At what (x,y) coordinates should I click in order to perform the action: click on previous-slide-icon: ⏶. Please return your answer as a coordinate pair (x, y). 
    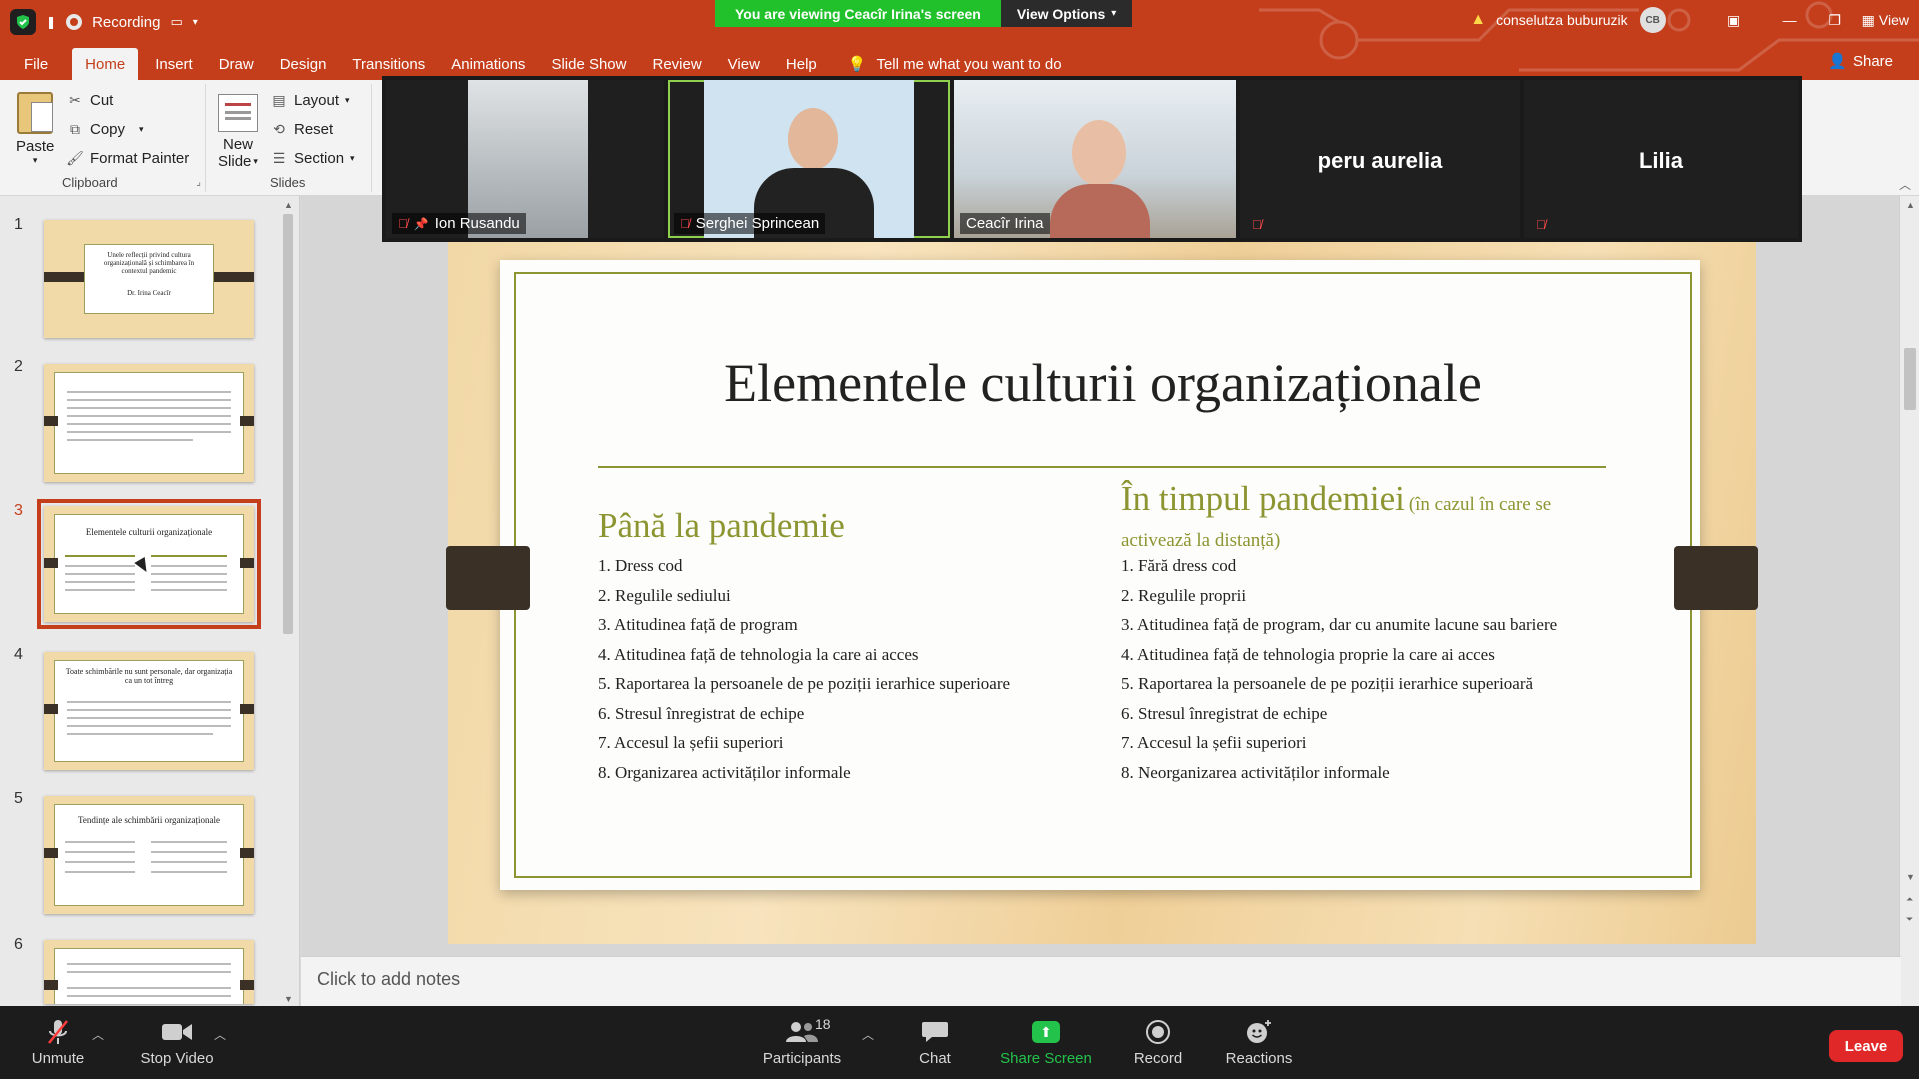
    Looking at the image, I should click on (1909, 899).